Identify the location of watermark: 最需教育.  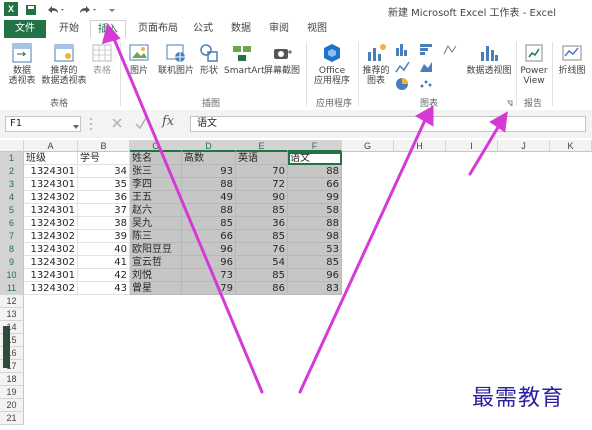
(518, 398).